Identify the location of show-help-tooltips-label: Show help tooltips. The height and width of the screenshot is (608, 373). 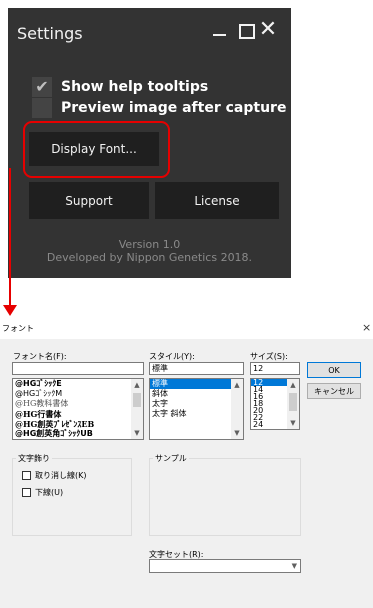
(135, 87).